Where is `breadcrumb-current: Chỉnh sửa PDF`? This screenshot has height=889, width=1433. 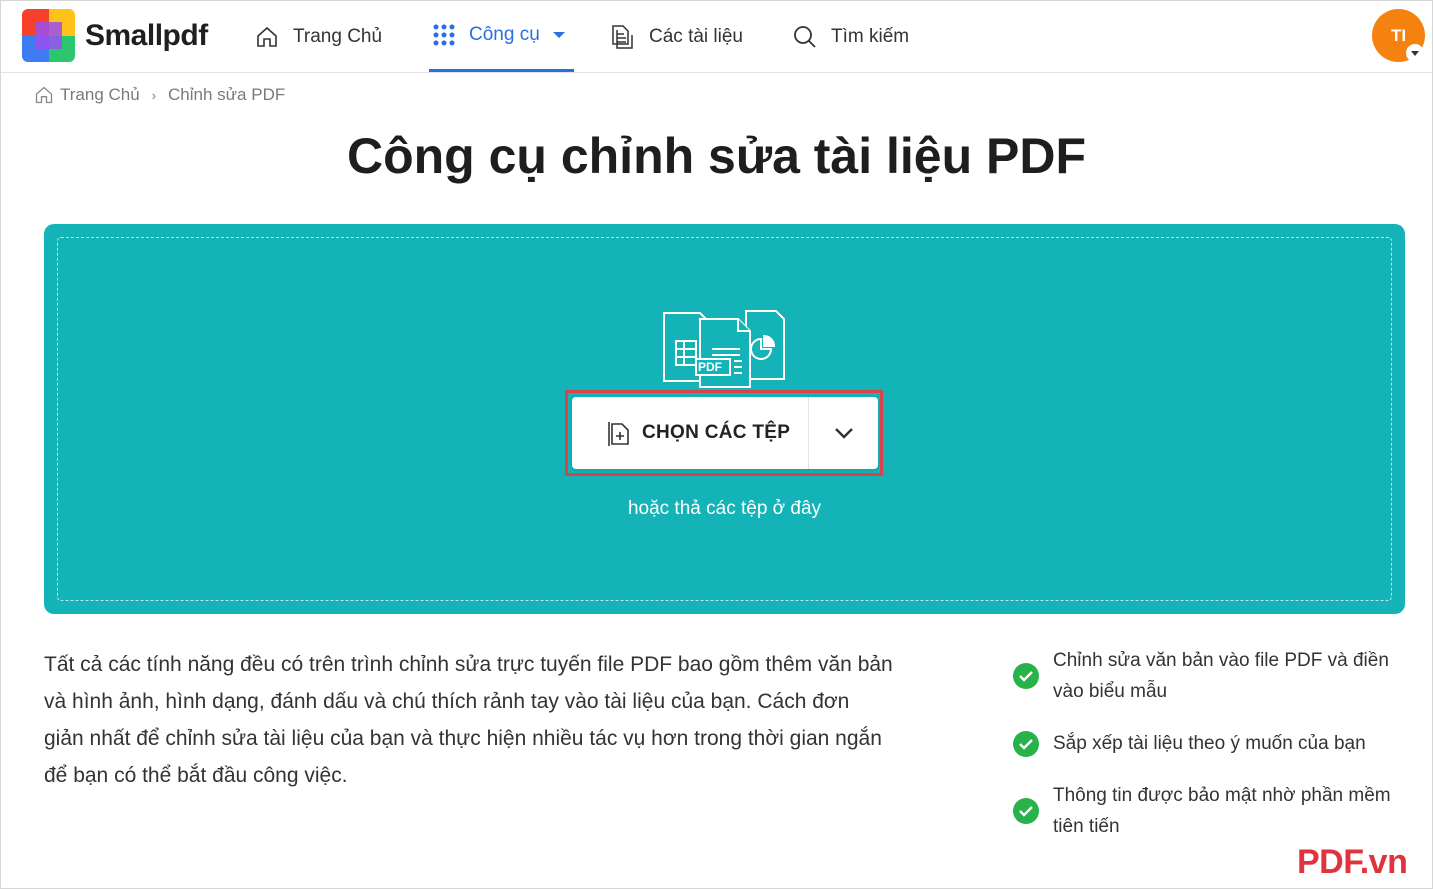
breadcrumb-current: Chỉnh sửa PDF is located at coordinates (227, 94).